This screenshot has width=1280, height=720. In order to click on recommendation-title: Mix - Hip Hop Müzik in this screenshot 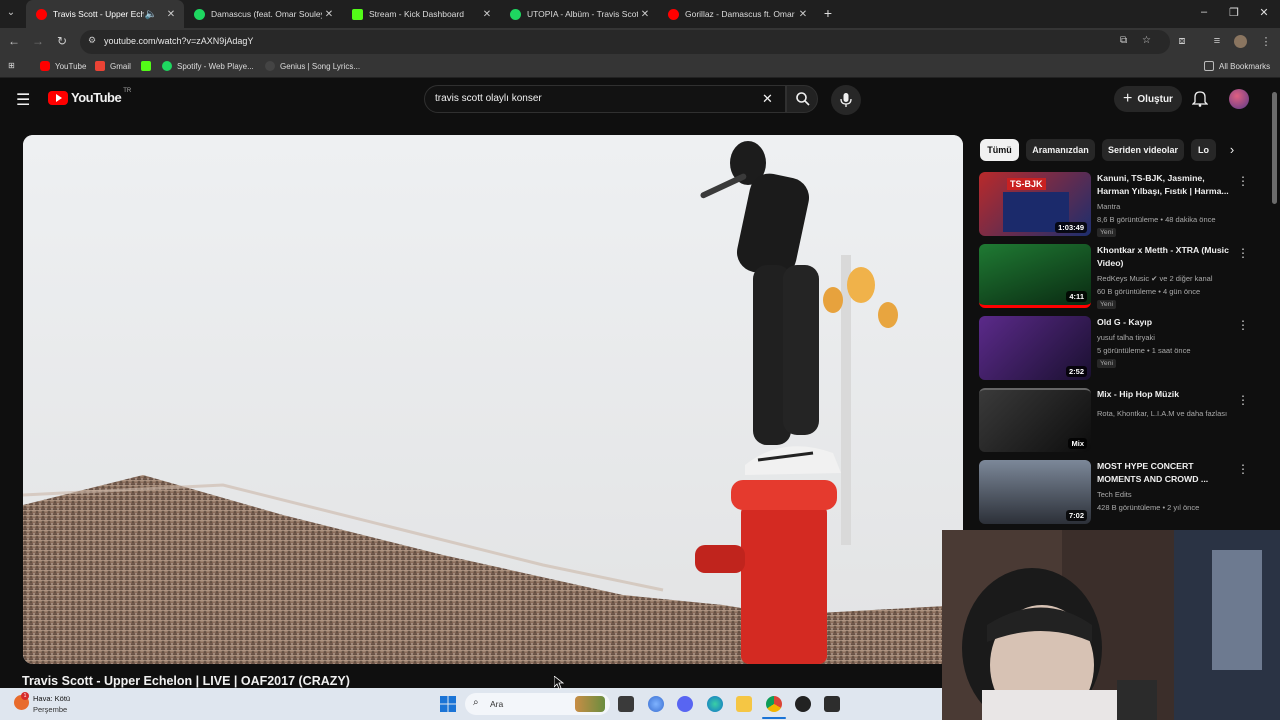, I will do `click(1166, 394)`.